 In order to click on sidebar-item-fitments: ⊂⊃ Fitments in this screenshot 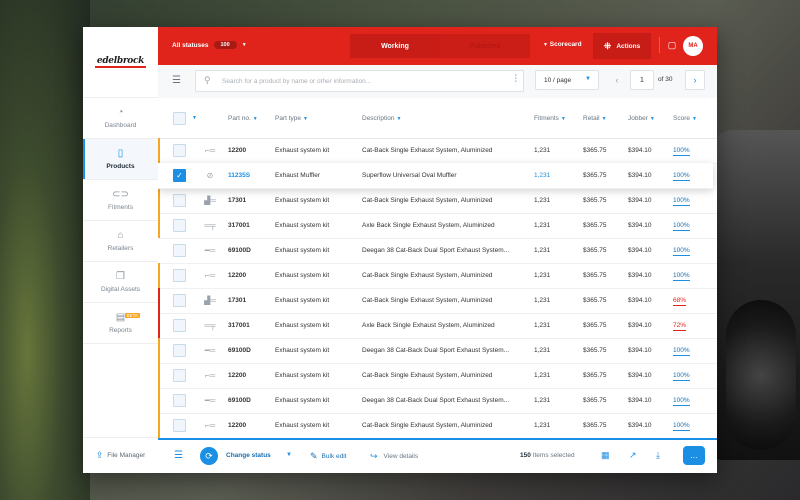, I will do `click(120, 200)`.